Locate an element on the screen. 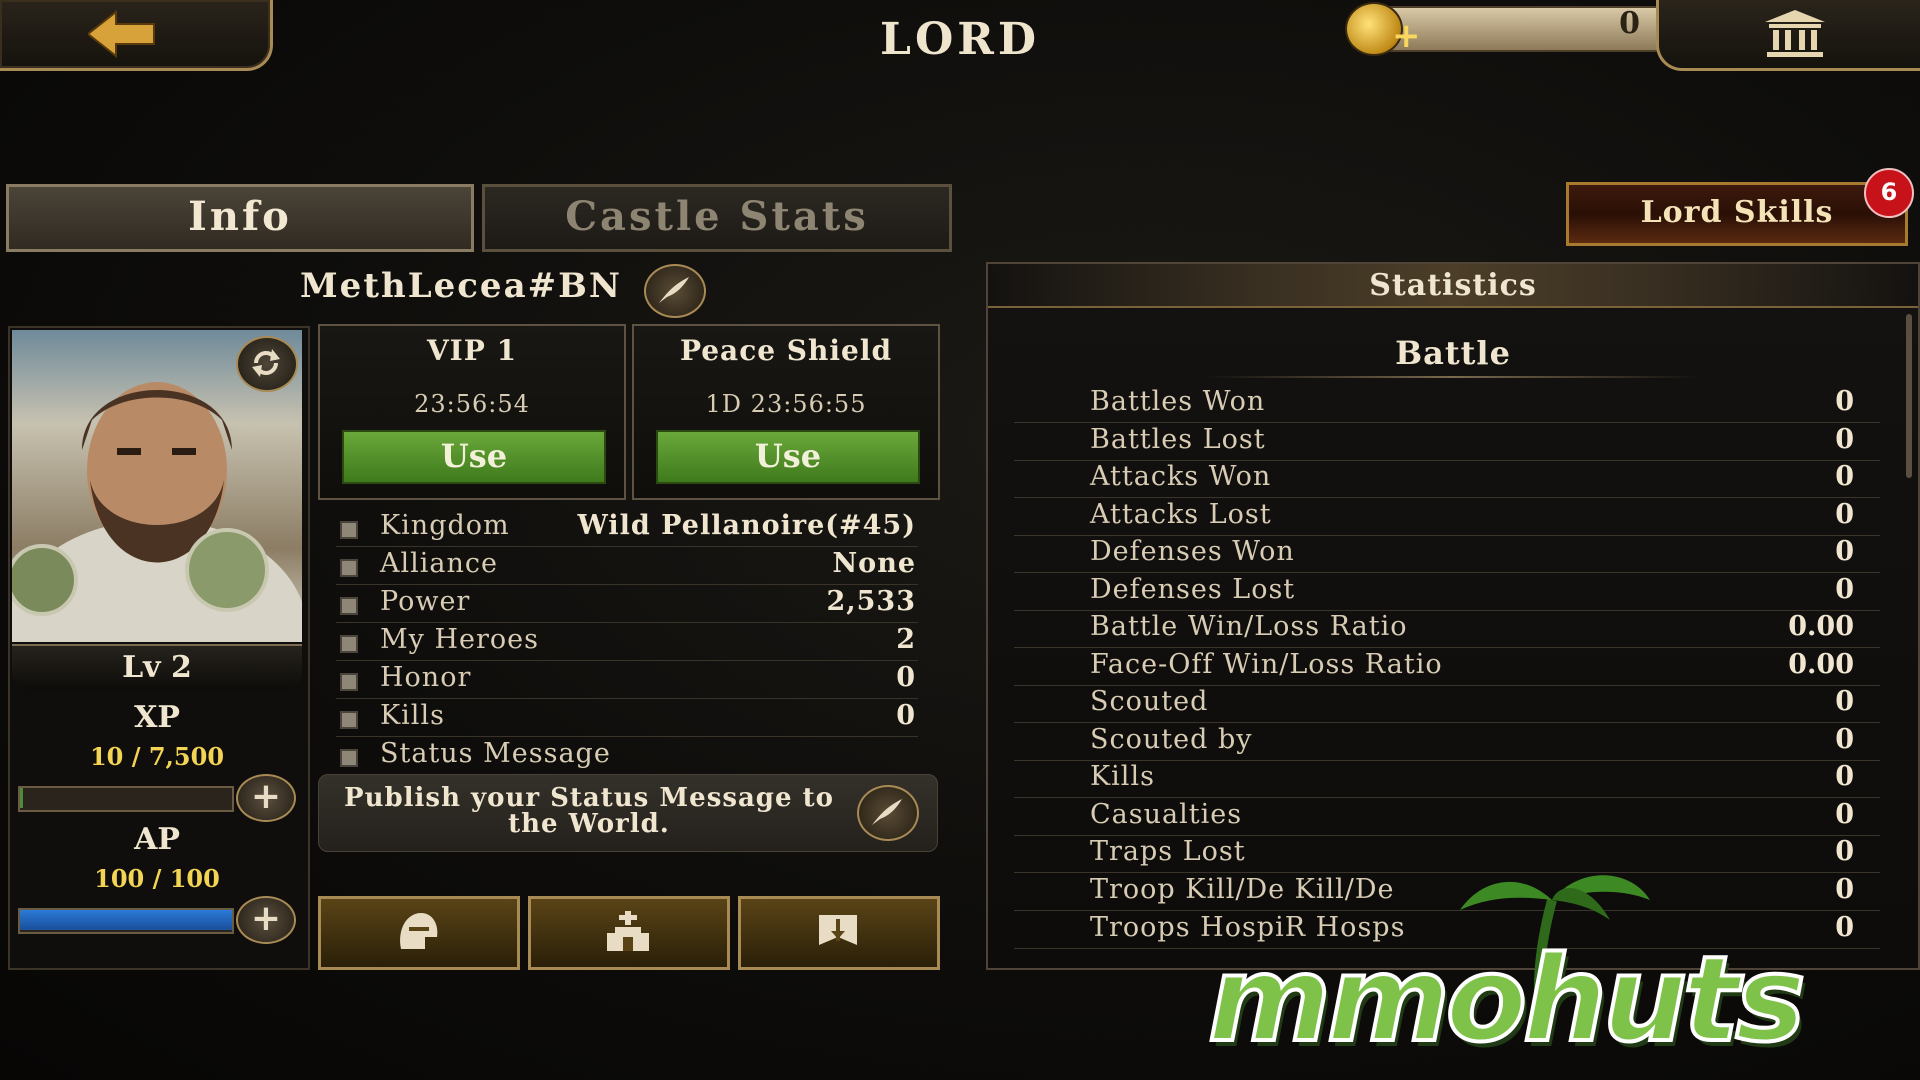 This screenshot has width=1920, height=1080. stat-name: Face-Off Win/Loss Ratio is located at coordinates (1266, 664).